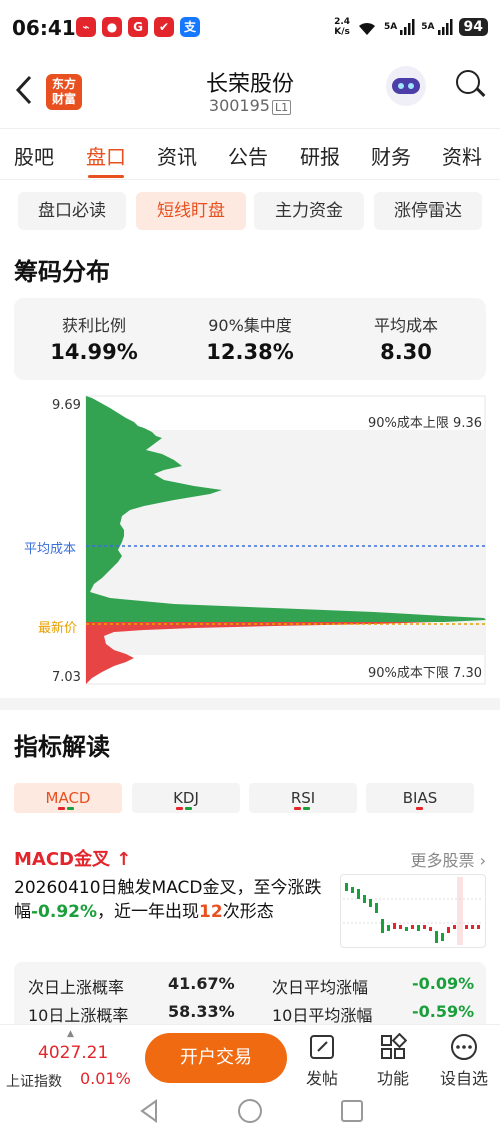  What do you see at coordinates (164, 27) in the screenshot?
I see `app-icon-4: ✔` at bounding box center [164, 27].